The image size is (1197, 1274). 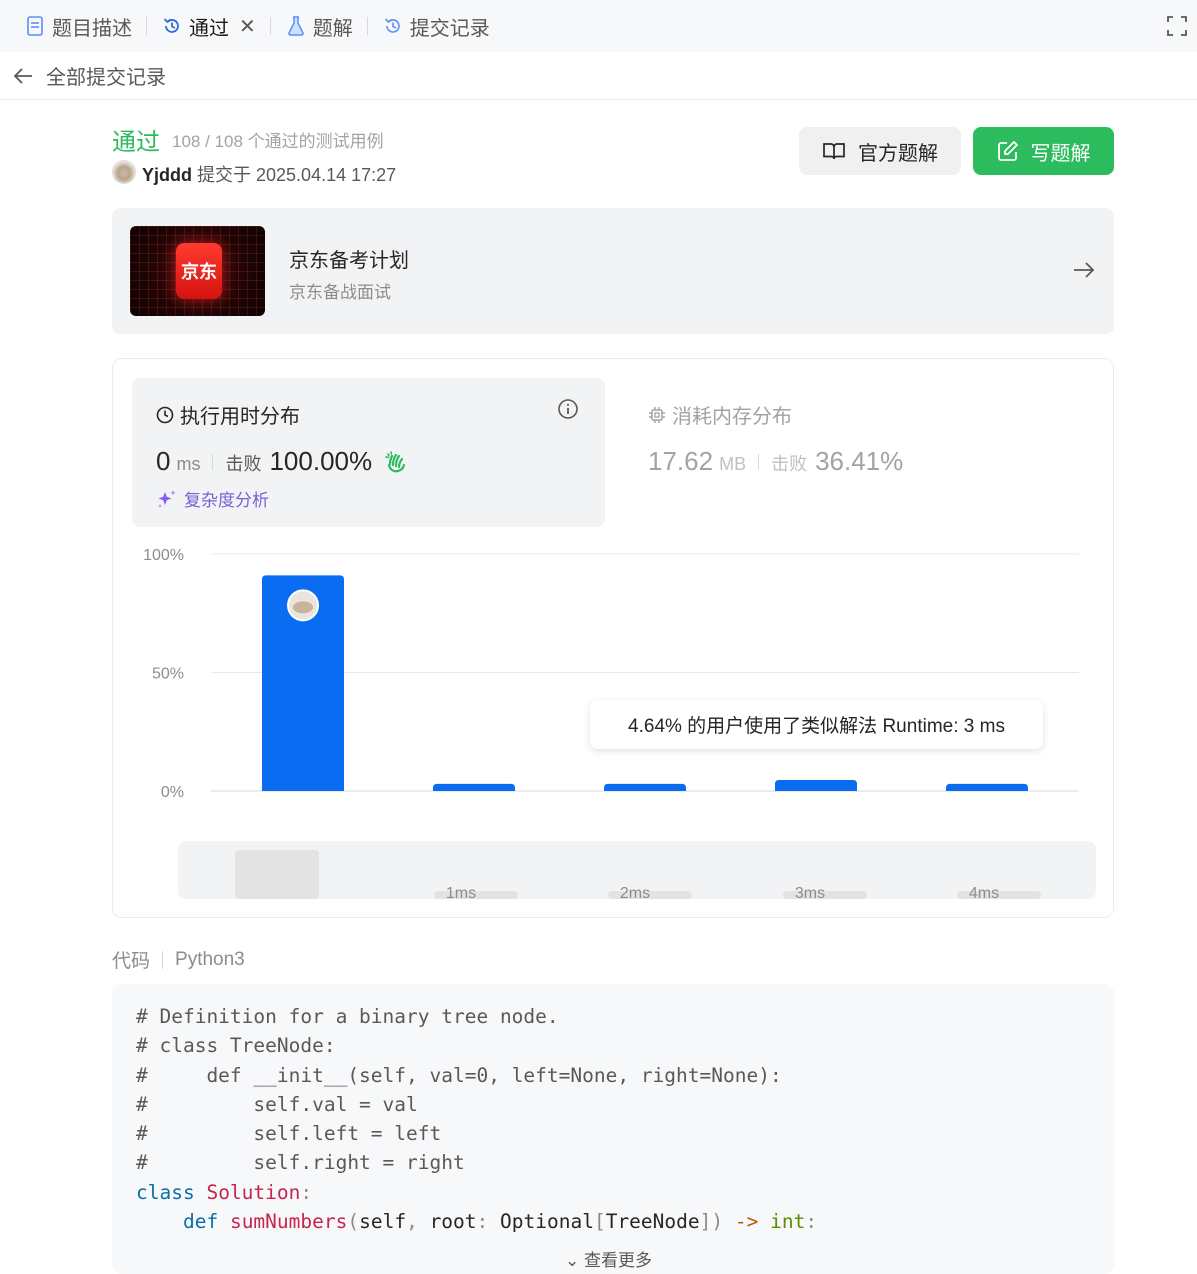 What do you see at coordinates (277, 874) in the screenshot?
I see `brush-bar` at bounding box center [277, 874].